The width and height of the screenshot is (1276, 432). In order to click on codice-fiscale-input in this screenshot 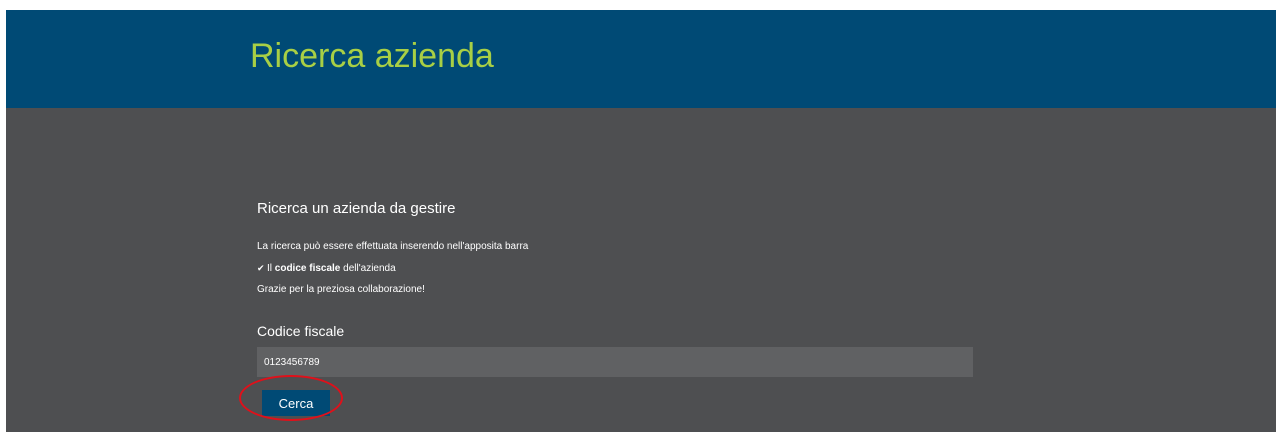, I will do `click(615, 362)`.